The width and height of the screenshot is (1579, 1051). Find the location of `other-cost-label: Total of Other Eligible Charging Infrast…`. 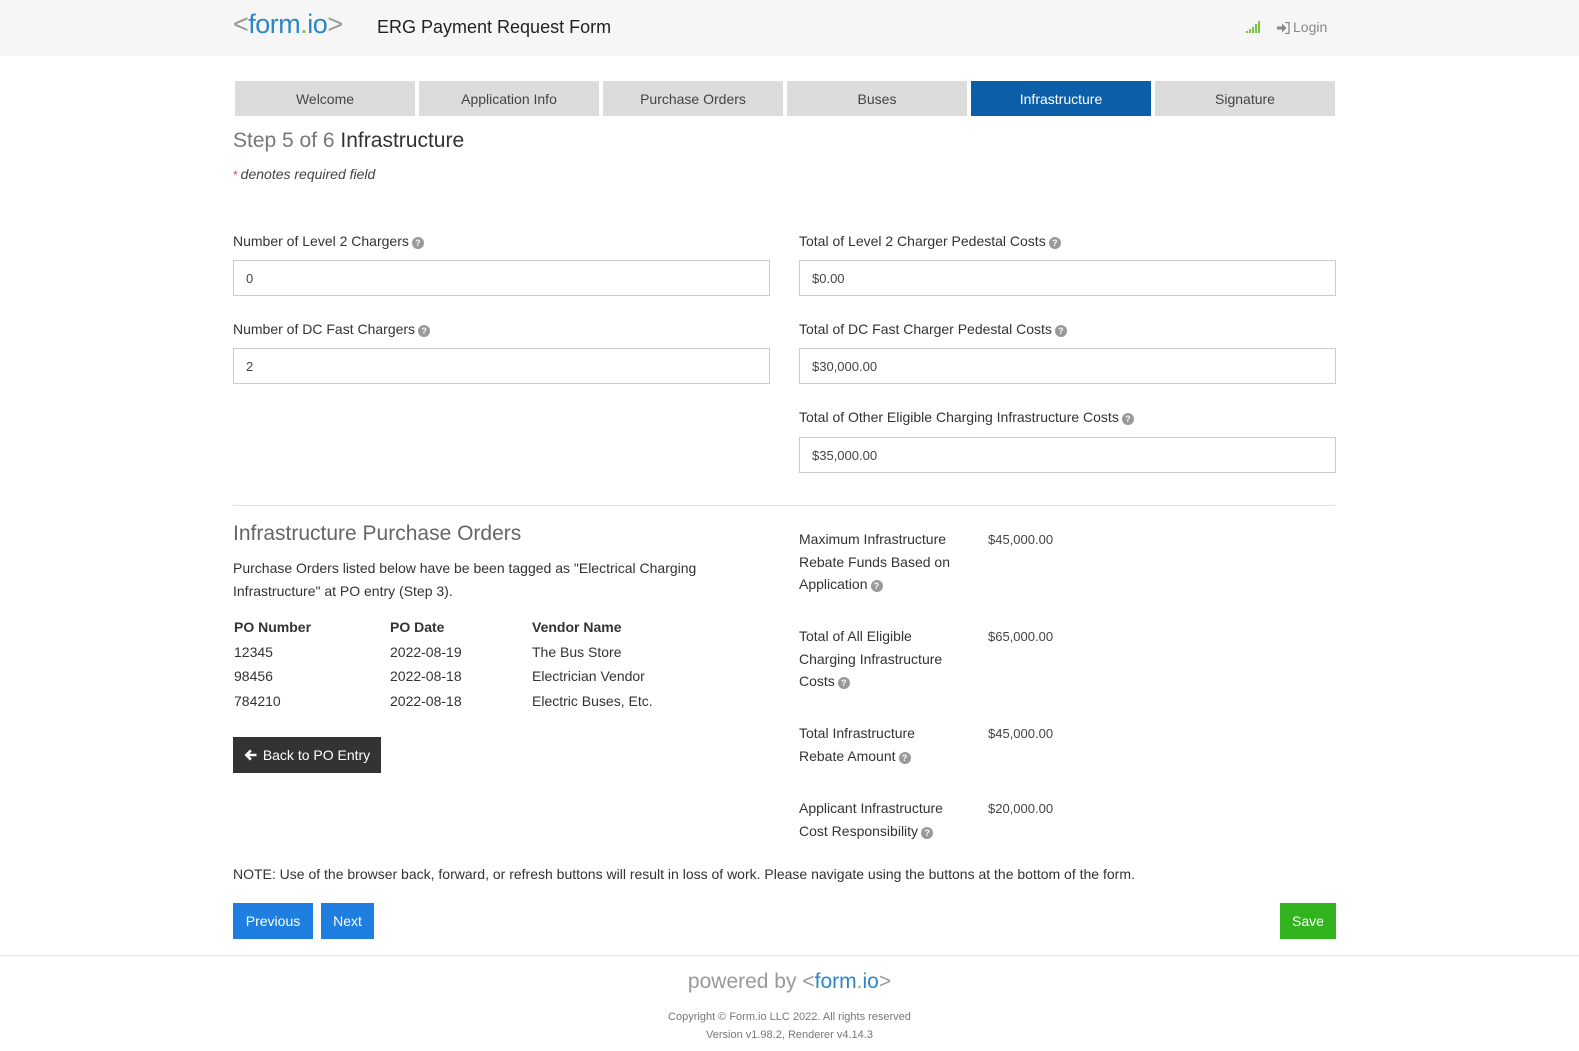

other-cost-label: Total of Other Eligible Charging Infrast… is located at coordinates (966, 417).